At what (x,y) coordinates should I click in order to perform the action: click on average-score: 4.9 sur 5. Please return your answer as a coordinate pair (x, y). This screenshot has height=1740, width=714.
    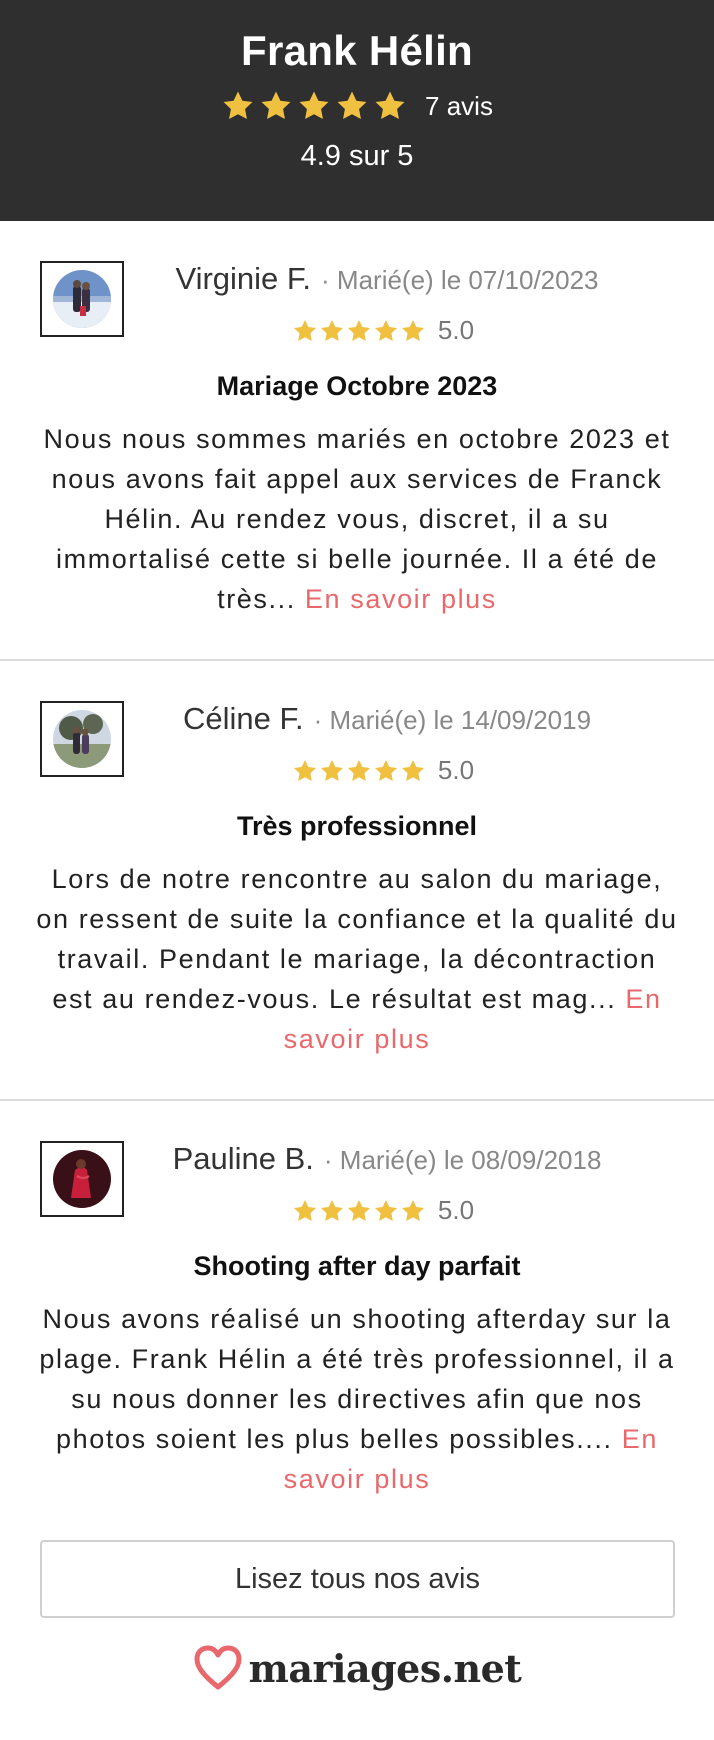
    Looking at the image, I should click on (357, 156).